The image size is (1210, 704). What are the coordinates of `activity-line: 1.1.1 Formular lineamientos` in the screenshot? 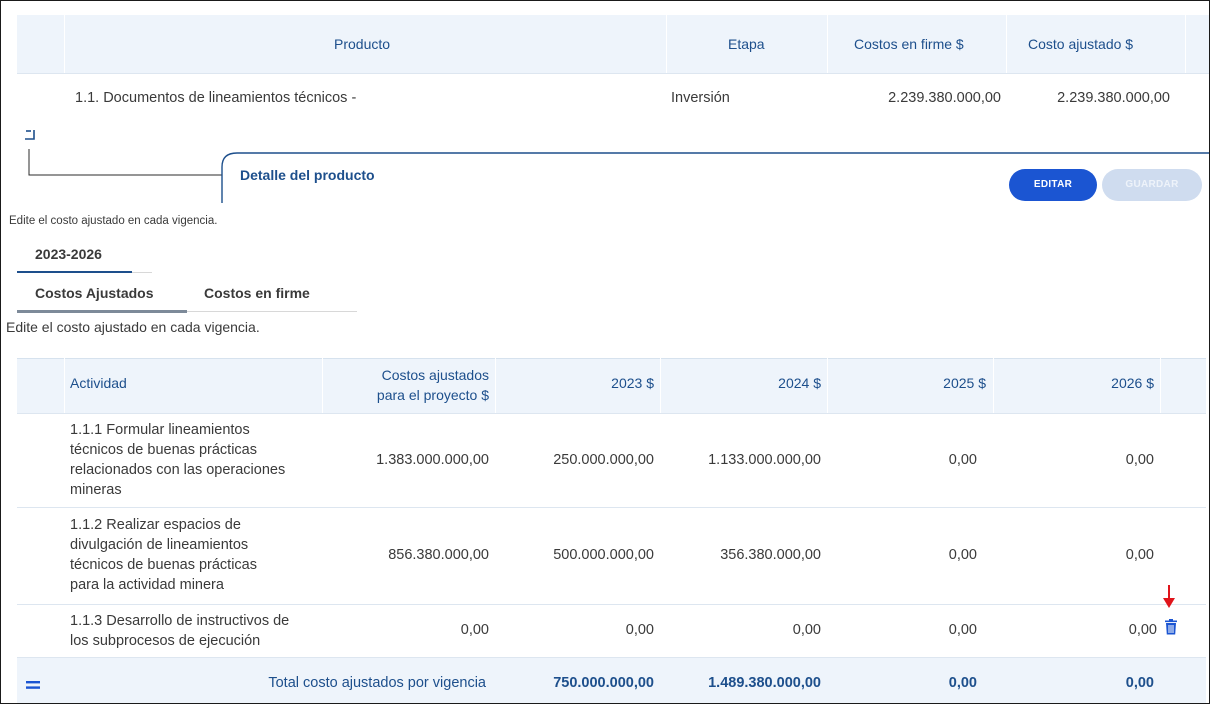 It's located at (160, 430).